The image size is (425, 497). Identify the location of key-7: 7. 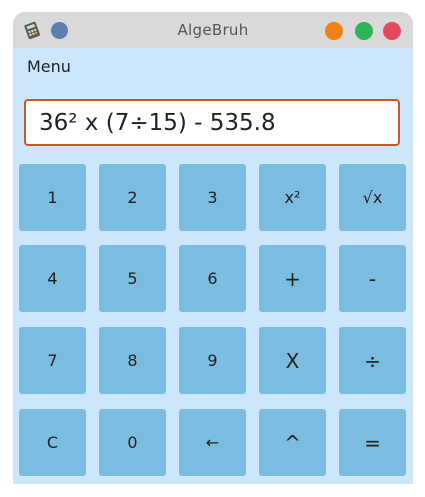
(52, 360).